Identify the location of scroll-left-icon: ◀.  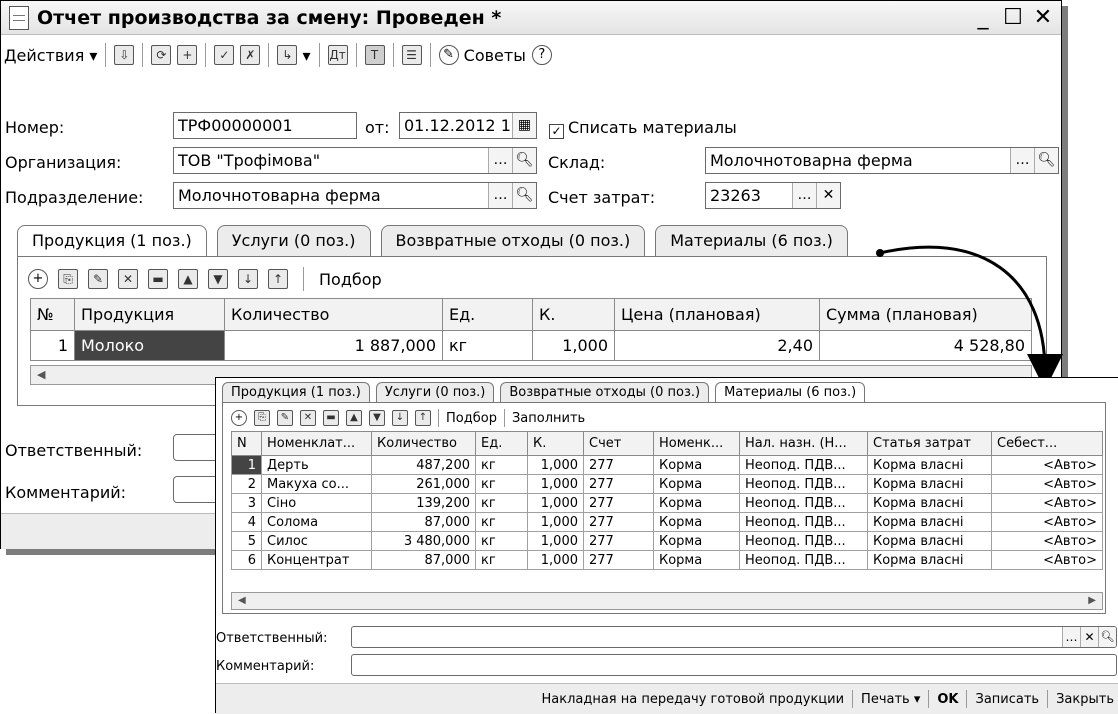
(242, 601).